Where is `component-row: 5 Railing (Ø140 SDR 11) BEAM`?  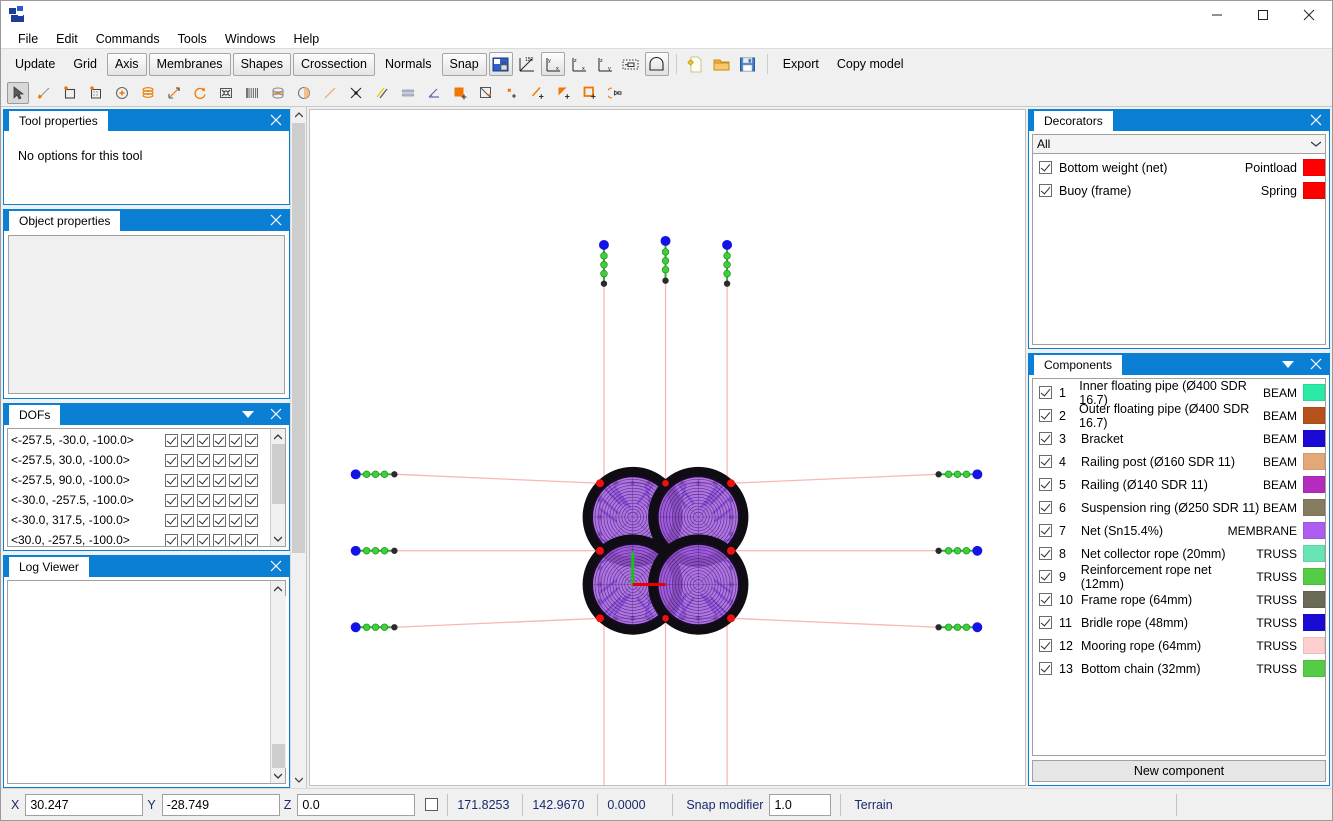 component-row: 5 Railing (Ø140 SDR 11) BEAM is located at coordinates (1179, 484).